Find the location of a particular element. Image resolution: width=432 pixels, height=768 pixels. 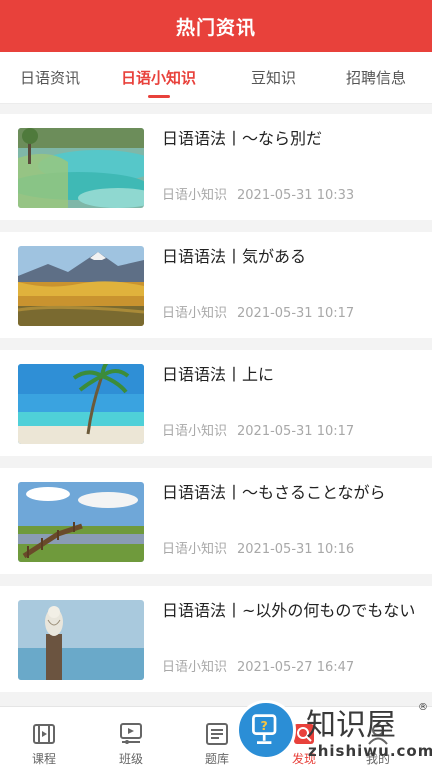

article-meta: 日语小知识 2021-05-31 10:33 is located at coordinates (258, 193).